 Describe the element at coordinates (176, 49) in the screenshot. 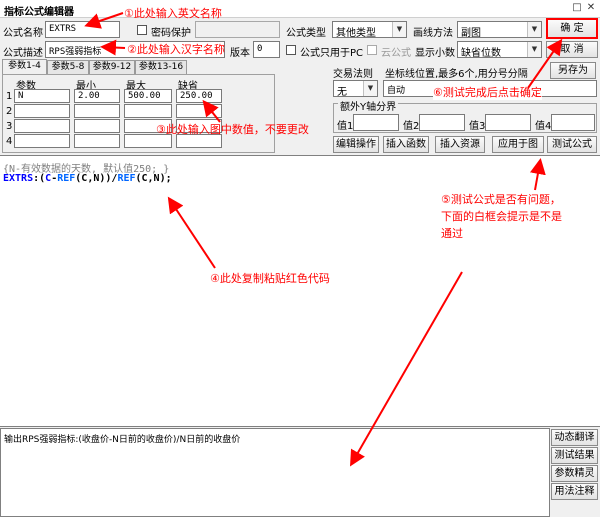

I see `annotation-2: ②此处输入汉字名称` at that location.